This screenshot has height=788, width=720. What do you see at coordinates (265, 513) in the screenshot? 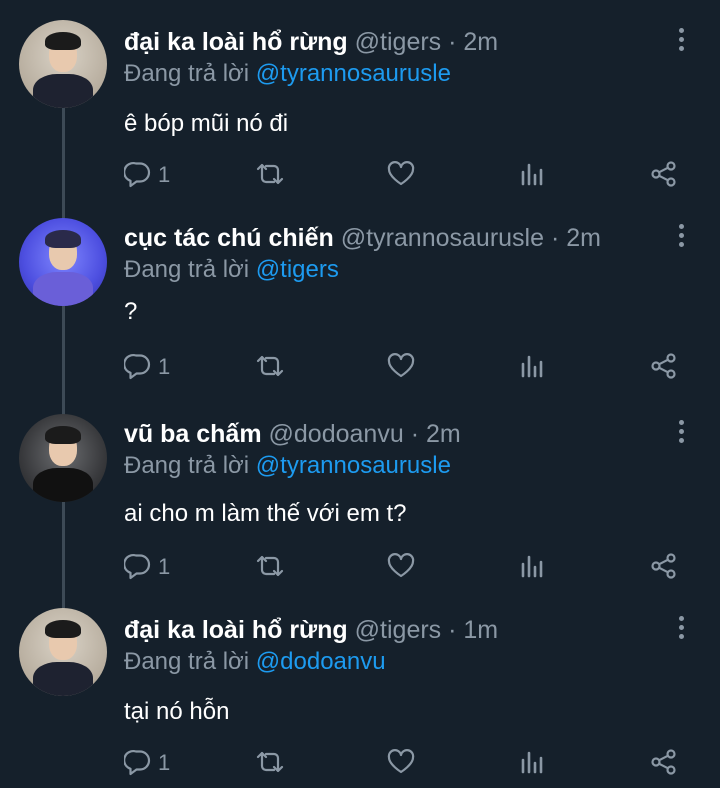
I see `tweet-text: ai cho m làm thế với em t?` at bounding box center [265, 513].